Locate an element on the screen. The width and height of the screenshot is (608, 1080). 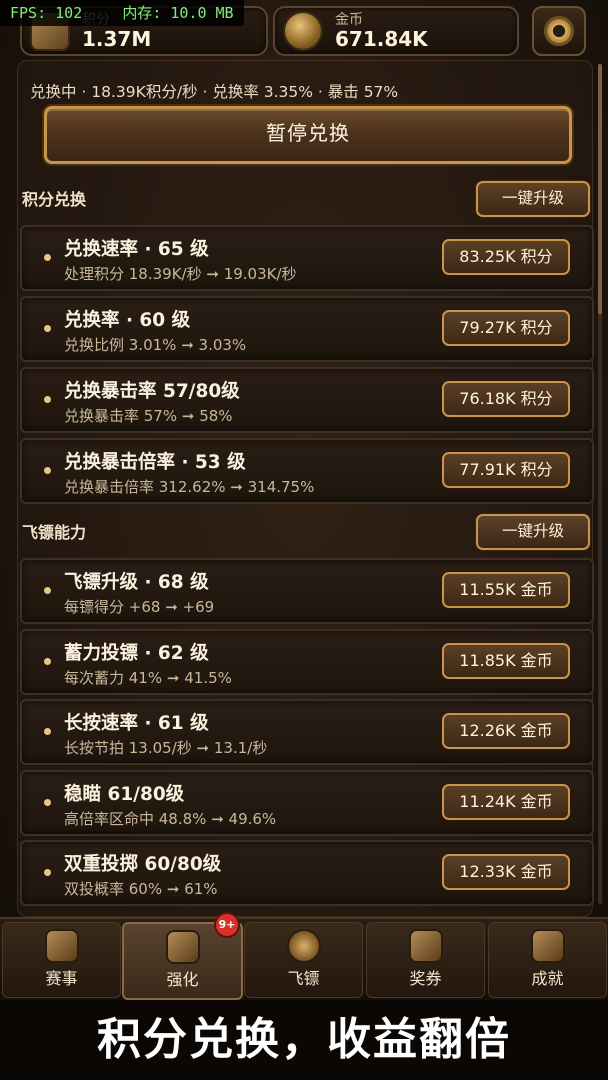
upgrade-detail: 高倍率区命中 48.8% ➞ 49.6% is located at coordinates (170, 819).